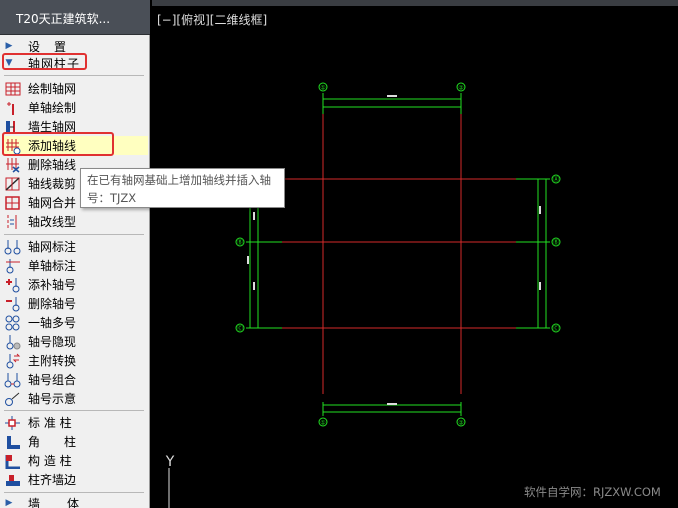  Describe the element at coordinates (13, 247) in the screenshot. I see `grid-dimension-icon` at that location.